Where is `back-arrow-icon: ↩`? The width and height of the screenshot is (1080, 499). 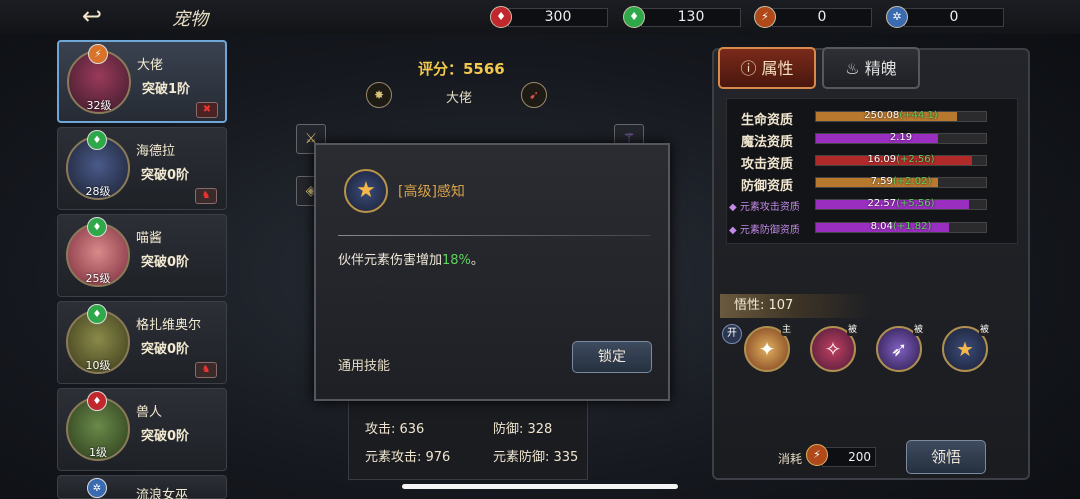
back-arrow-icon: ↩ is located at coordinates (92, 16).